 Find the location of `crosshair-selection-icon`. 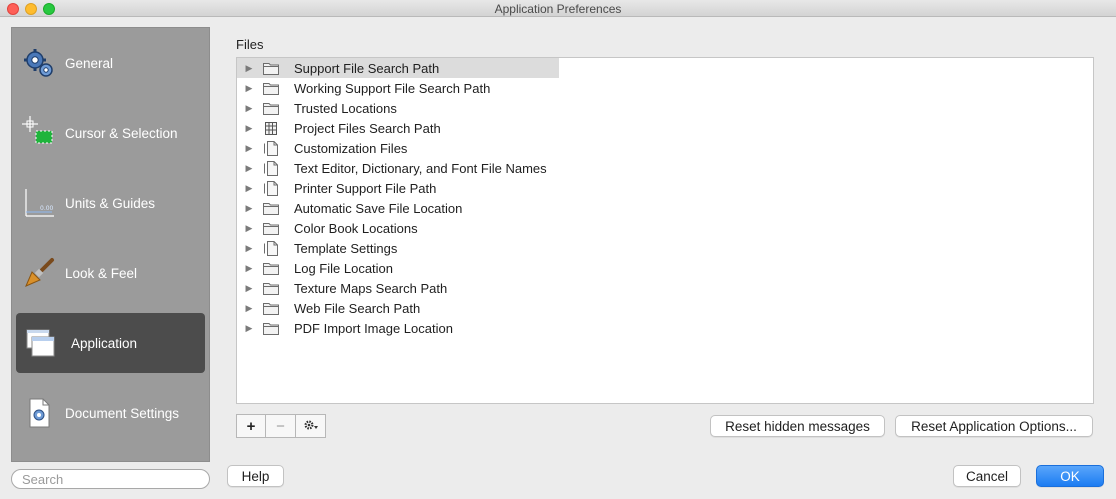

crosshair-selection-icon is located at coordinates (39, 133).